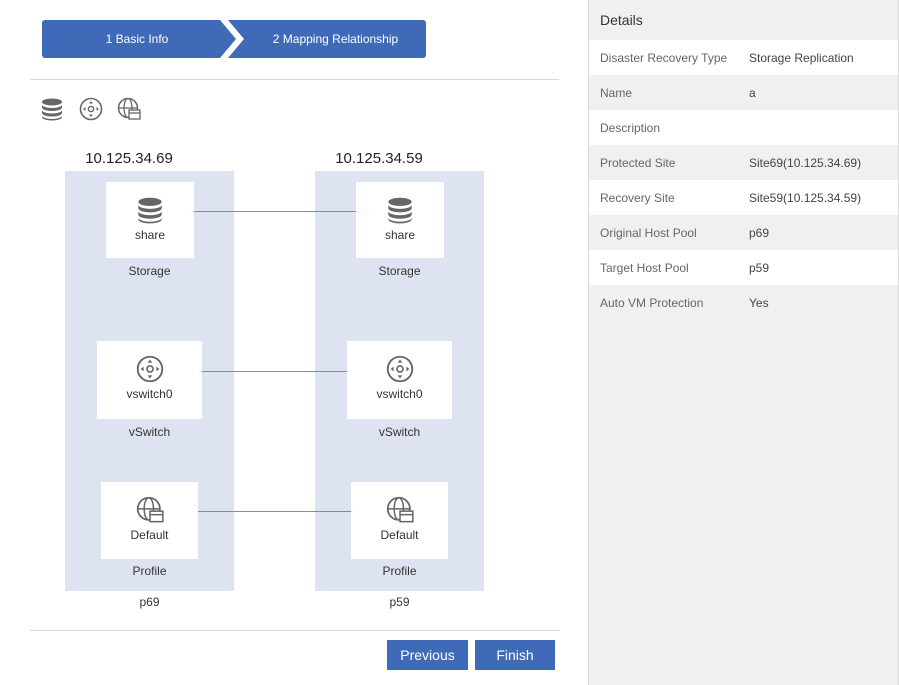  I want to click on target-profile-node: Default, so click(399, 520).